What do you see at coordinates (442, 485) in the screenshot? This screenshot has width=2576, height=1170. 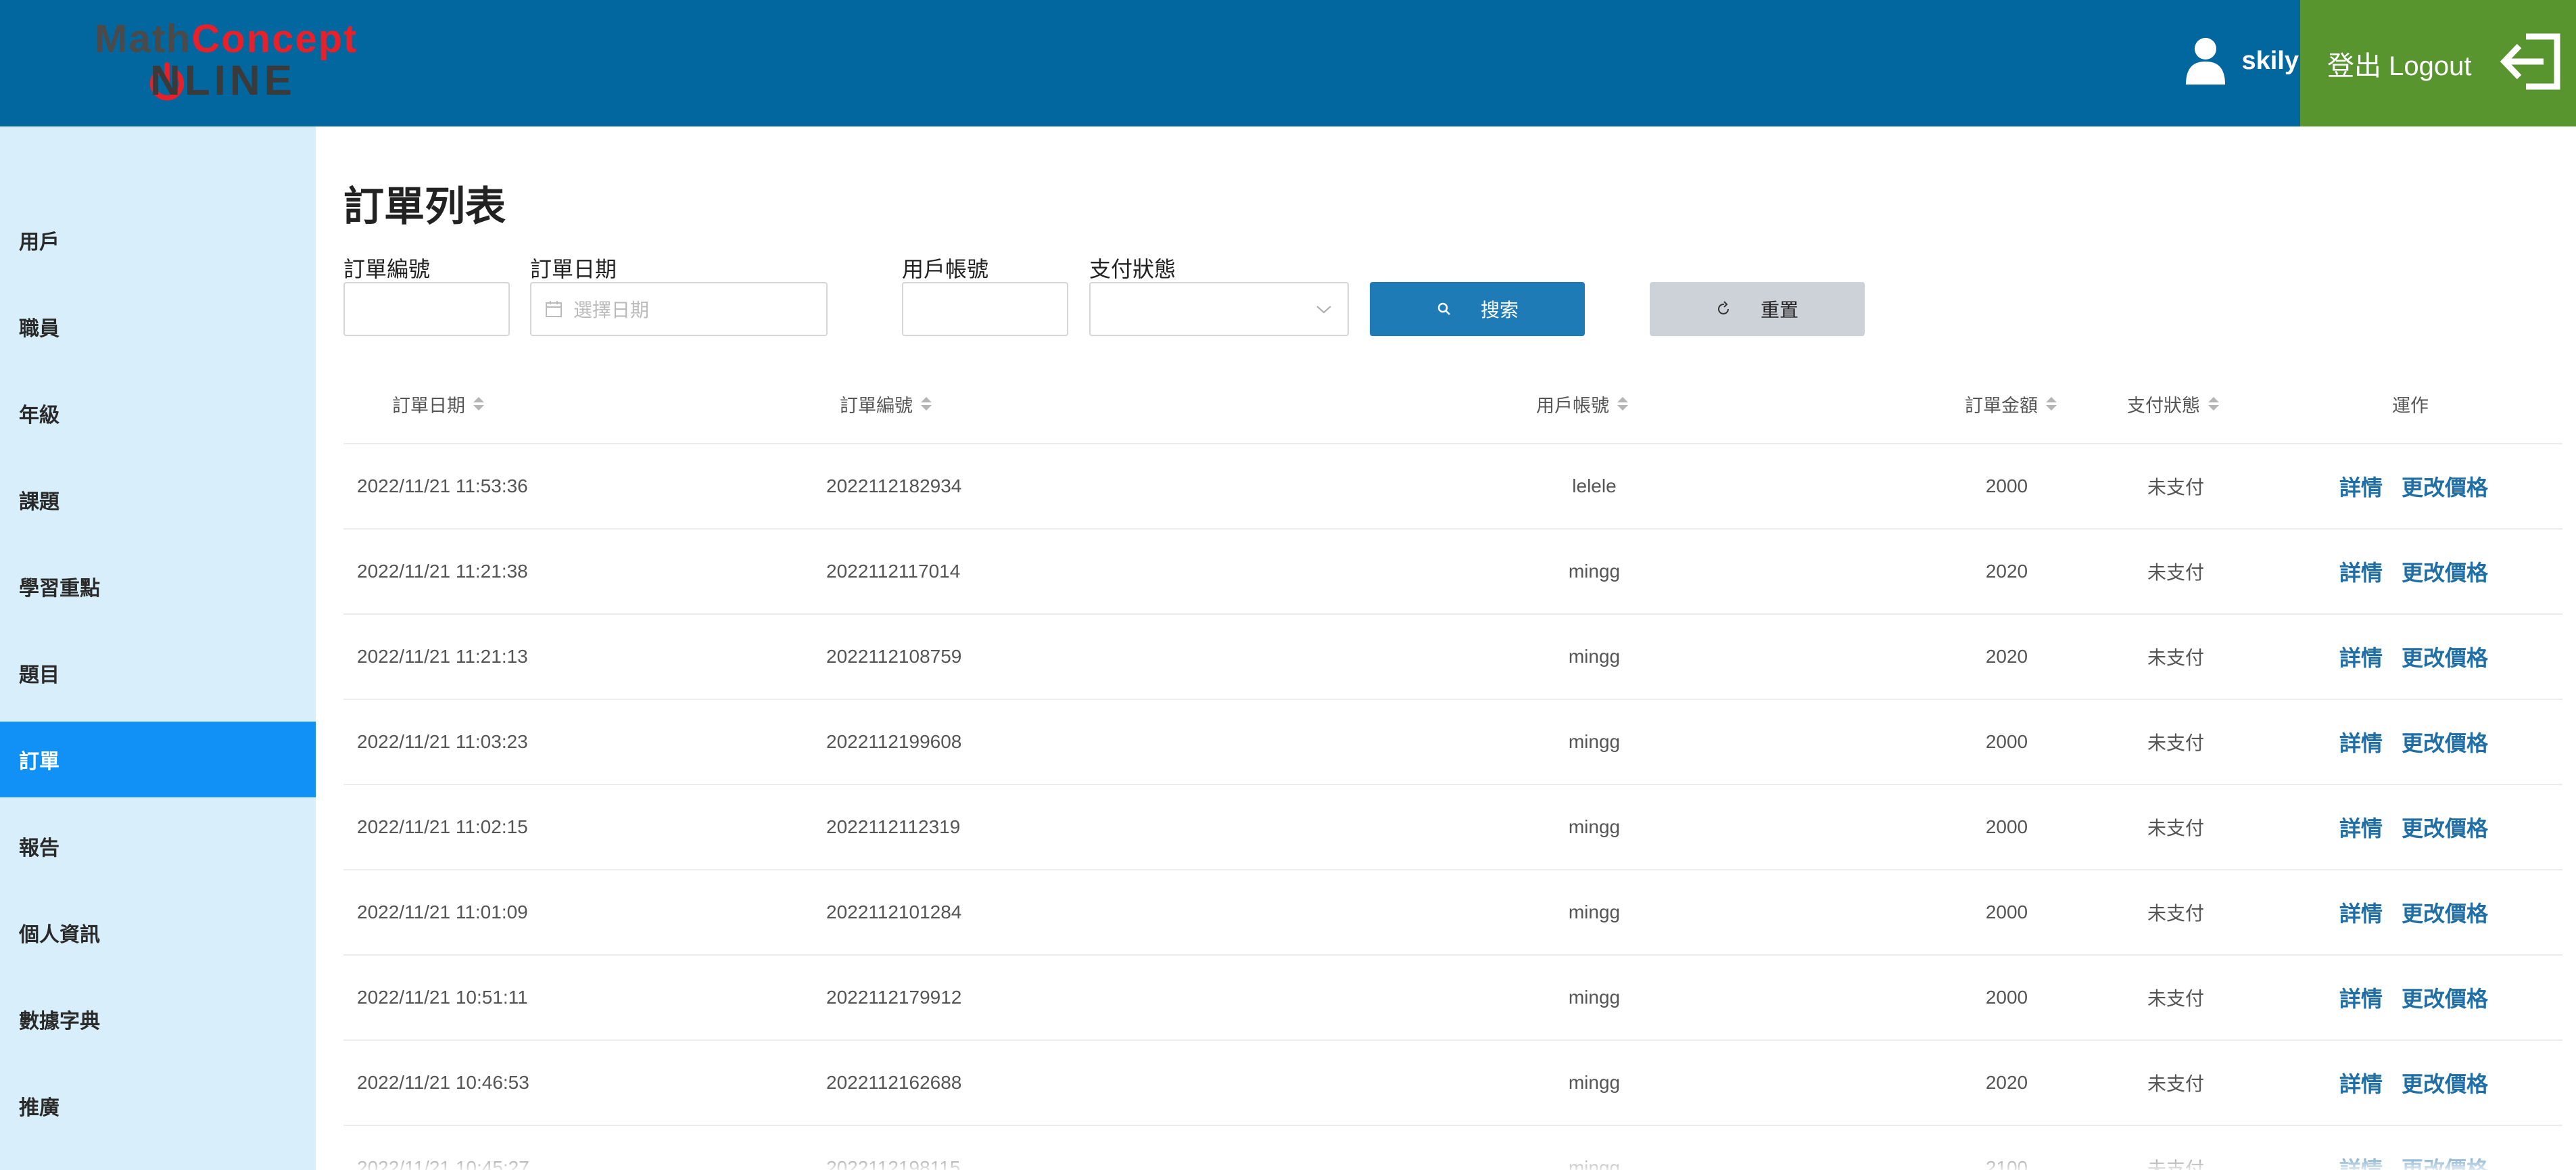 I see `cell-order-date: 2022/11/21 11:53:36` at bounding box center [442, 485].